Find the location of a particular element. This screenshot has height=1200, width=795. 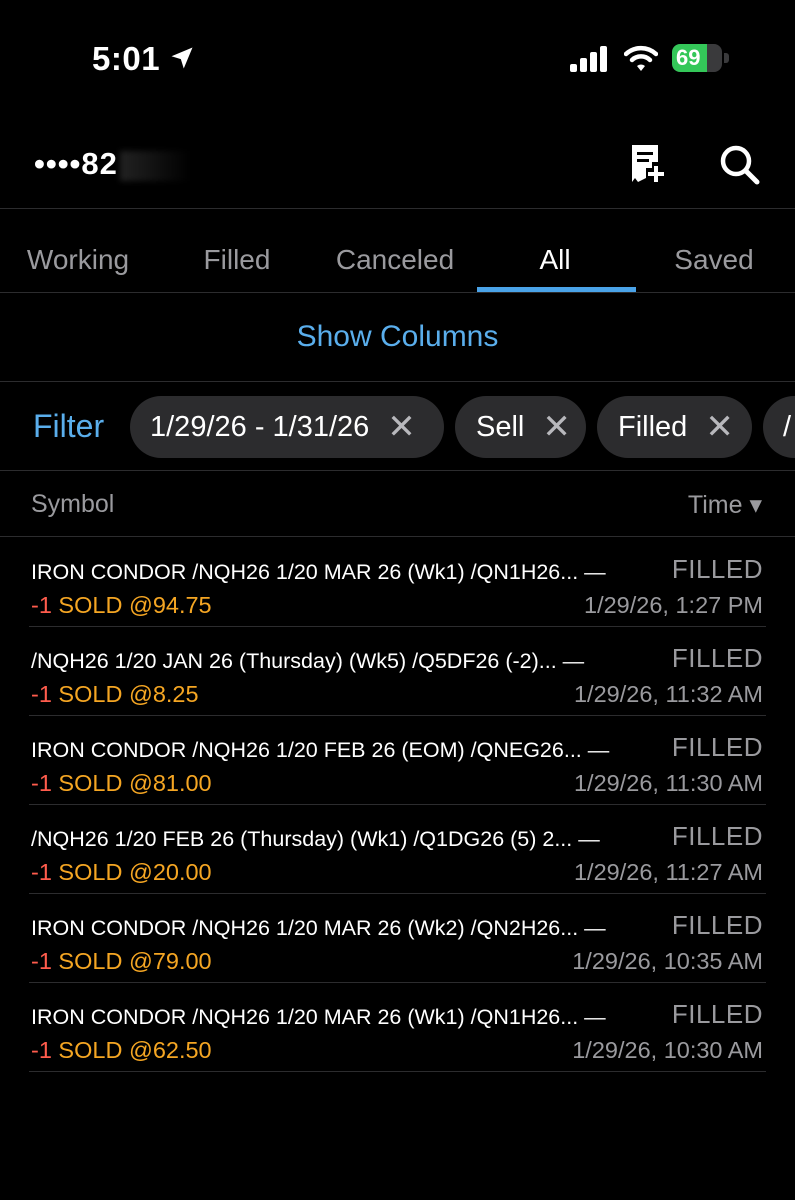

order-fill: SOLD @79.00 is located at coordinates (131, 961).